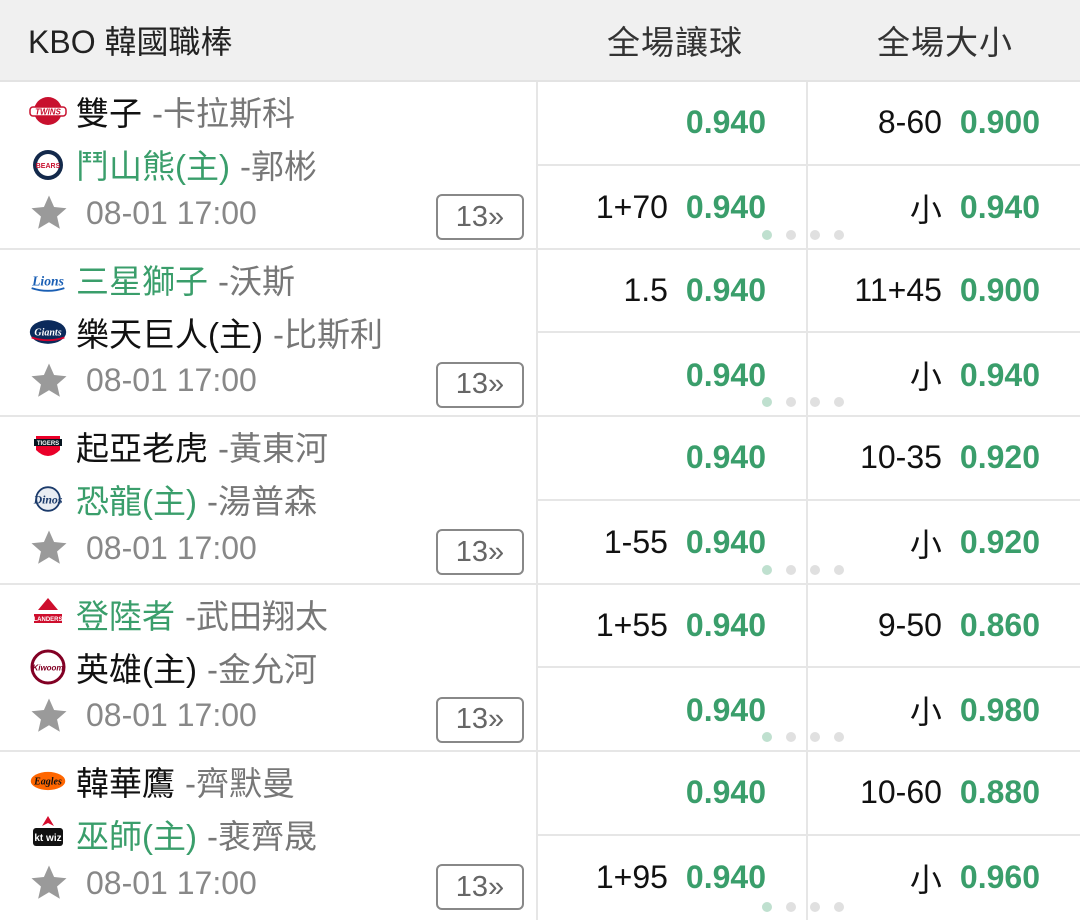 The width and height of the screenshot is (1080, 923). What do you see at coordinates (178, 614) in the screenshot?
I see `team-team1: LANDERS 登陸者 -武田翔太` at bounding box center [178, 614].